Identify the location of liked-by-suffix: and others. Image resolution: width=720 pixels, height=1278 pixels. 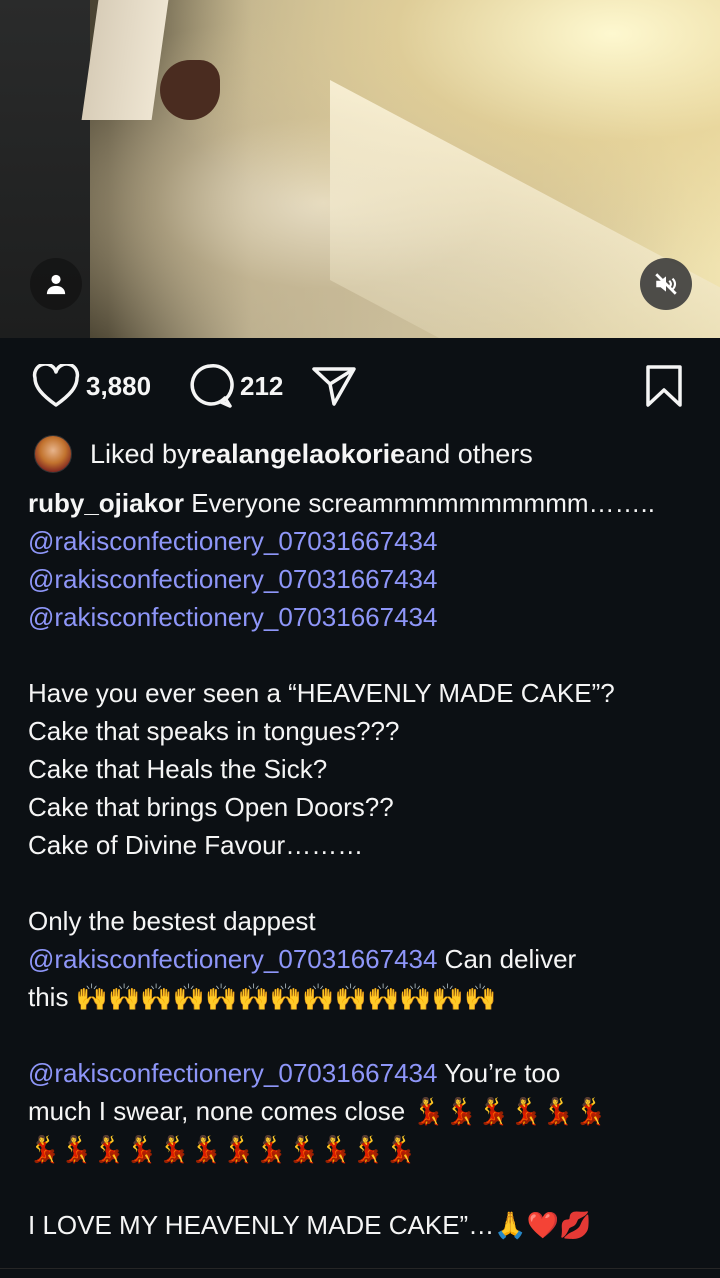
(469, 453).